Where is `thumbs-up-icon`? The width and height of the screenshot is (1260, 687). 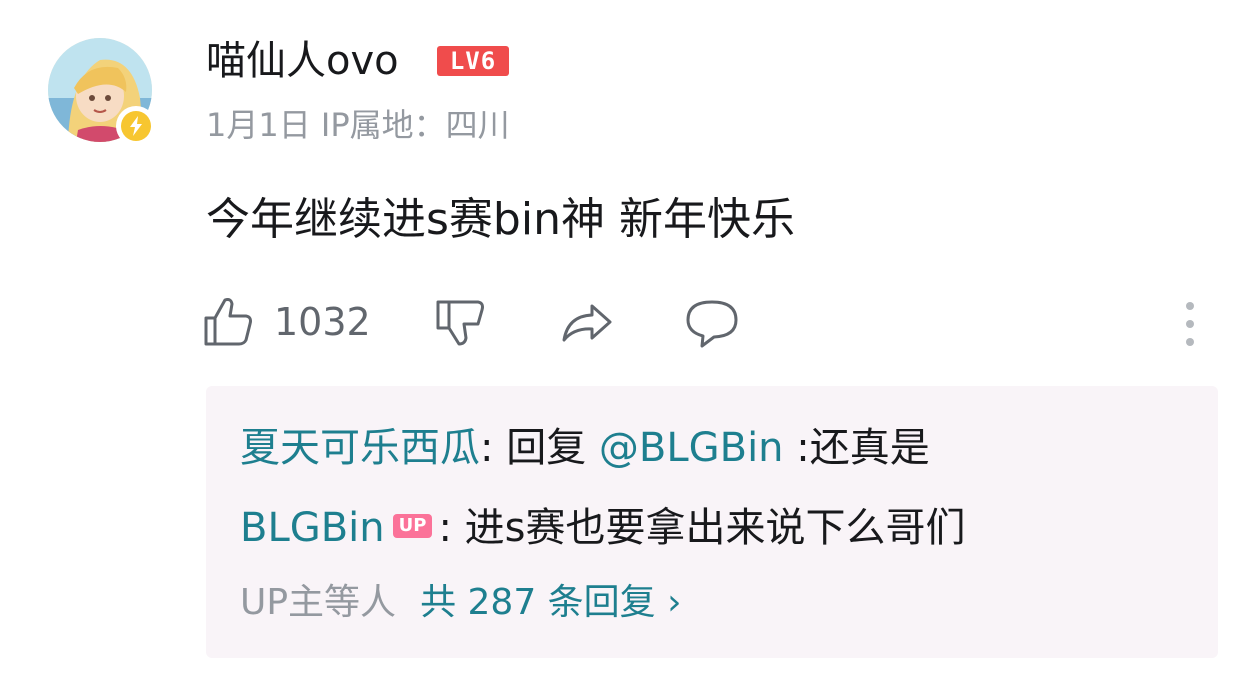
thumbs-up-icon is located at coordinates (228, 322).